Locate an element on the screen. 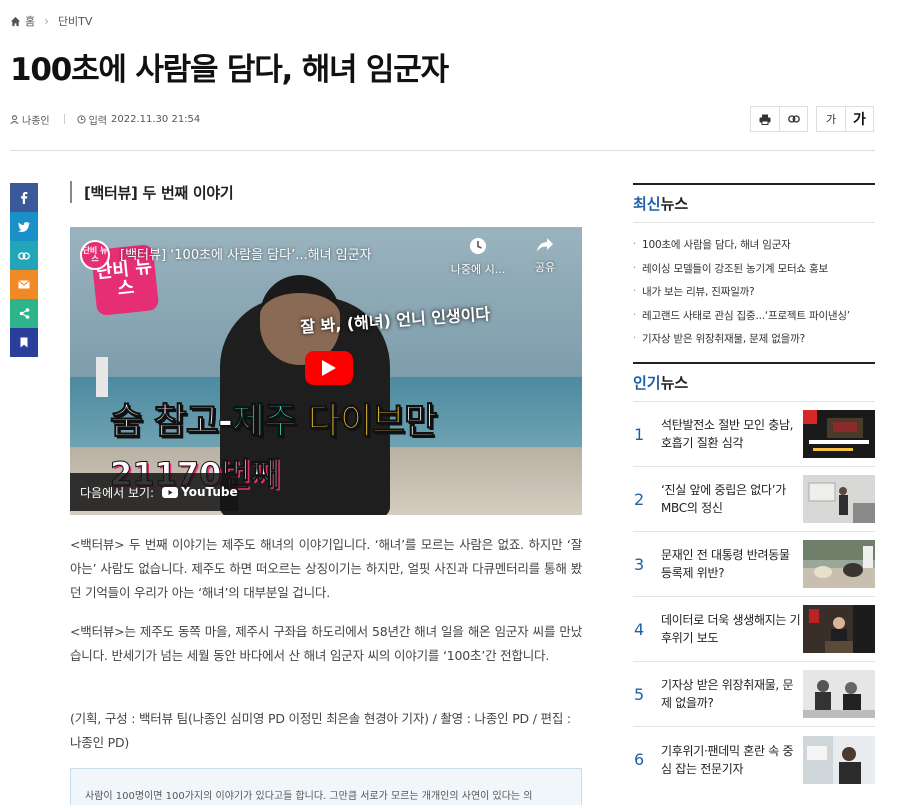 Image resolution: width=910 pixels, height=805 pixels. popular-news-item: 6 기후위기·팬데믹 혼란 속 중심 잡는 전문기자 is located at coordinates (754, 759).